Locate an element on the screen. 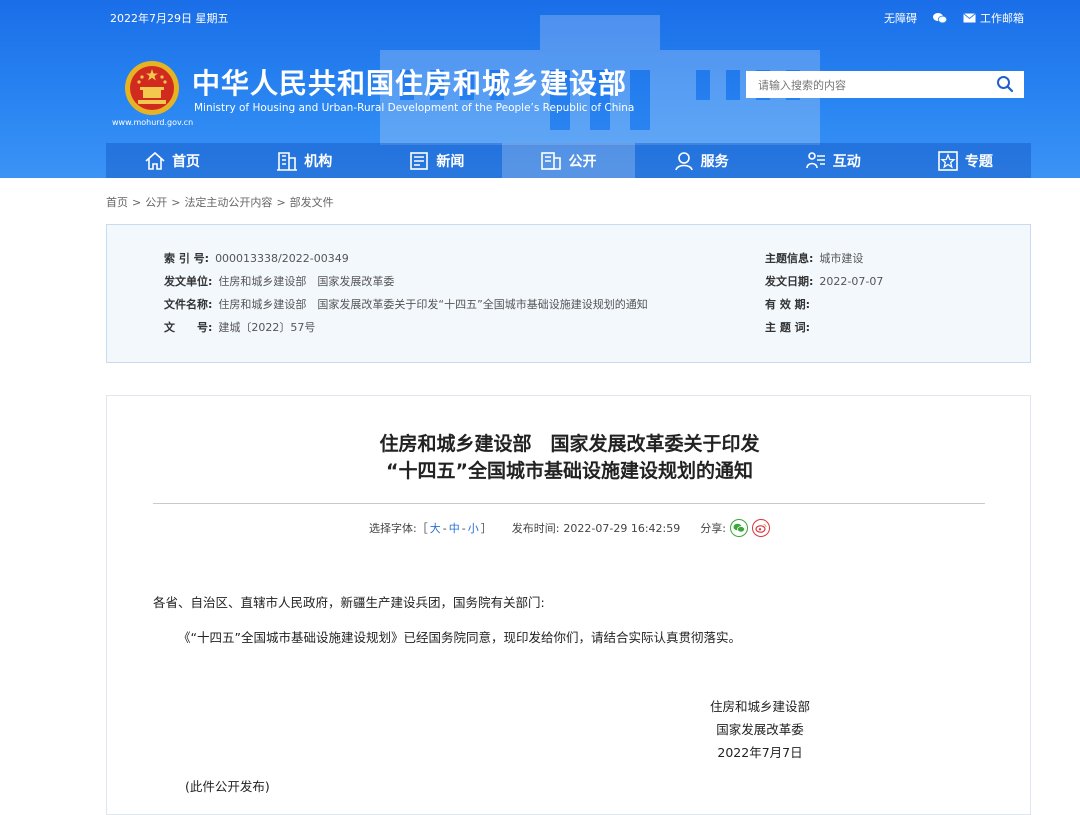  breadcrumb: 首页 > 公开 > 法定主动公开内容 > 部发文件 is located at coordinates (220, 202).